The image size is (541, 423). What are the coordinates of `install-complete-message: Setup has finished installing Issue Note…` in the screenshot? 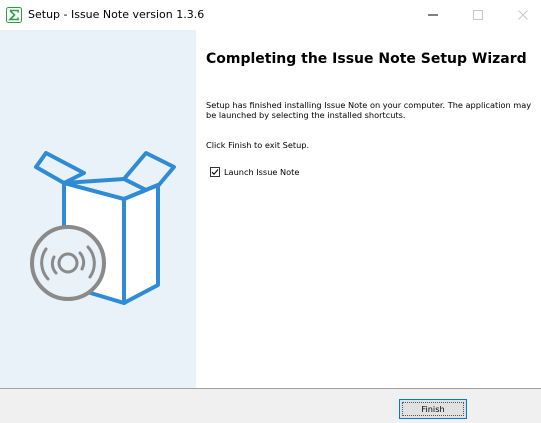 It's located at (369, 110).